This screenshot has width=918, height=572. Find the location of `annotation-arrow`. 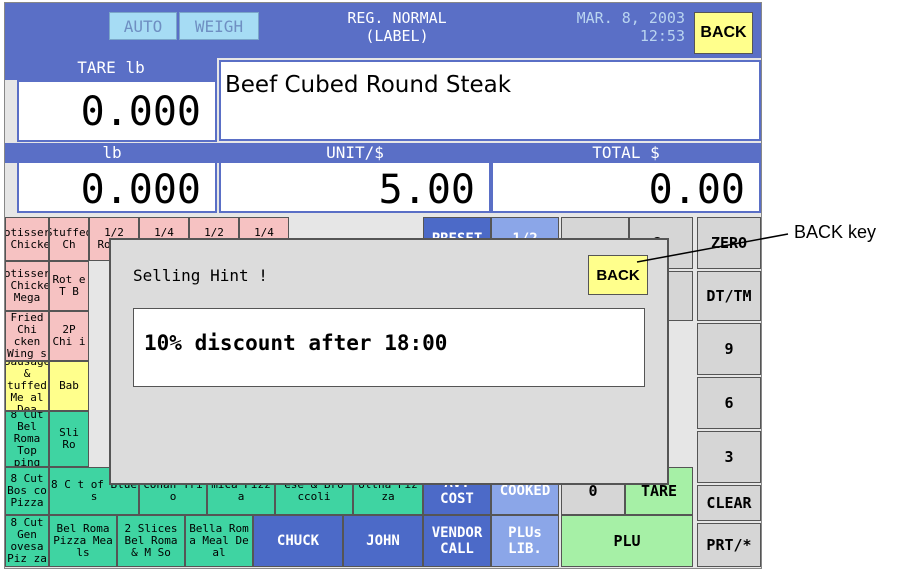

annotation-arrow is located at coordinates (712, 248).